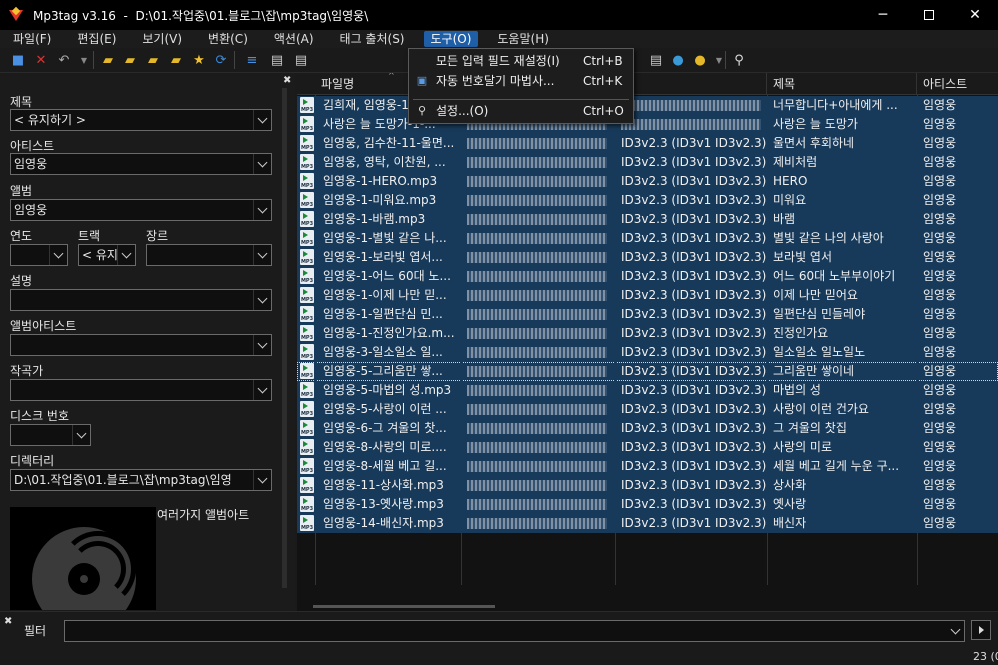 The width and height of the screenshot is (998, 665). Describe the element at coordinates (981, 630) in the screenshot. I see `filter-apply-button` at that location.